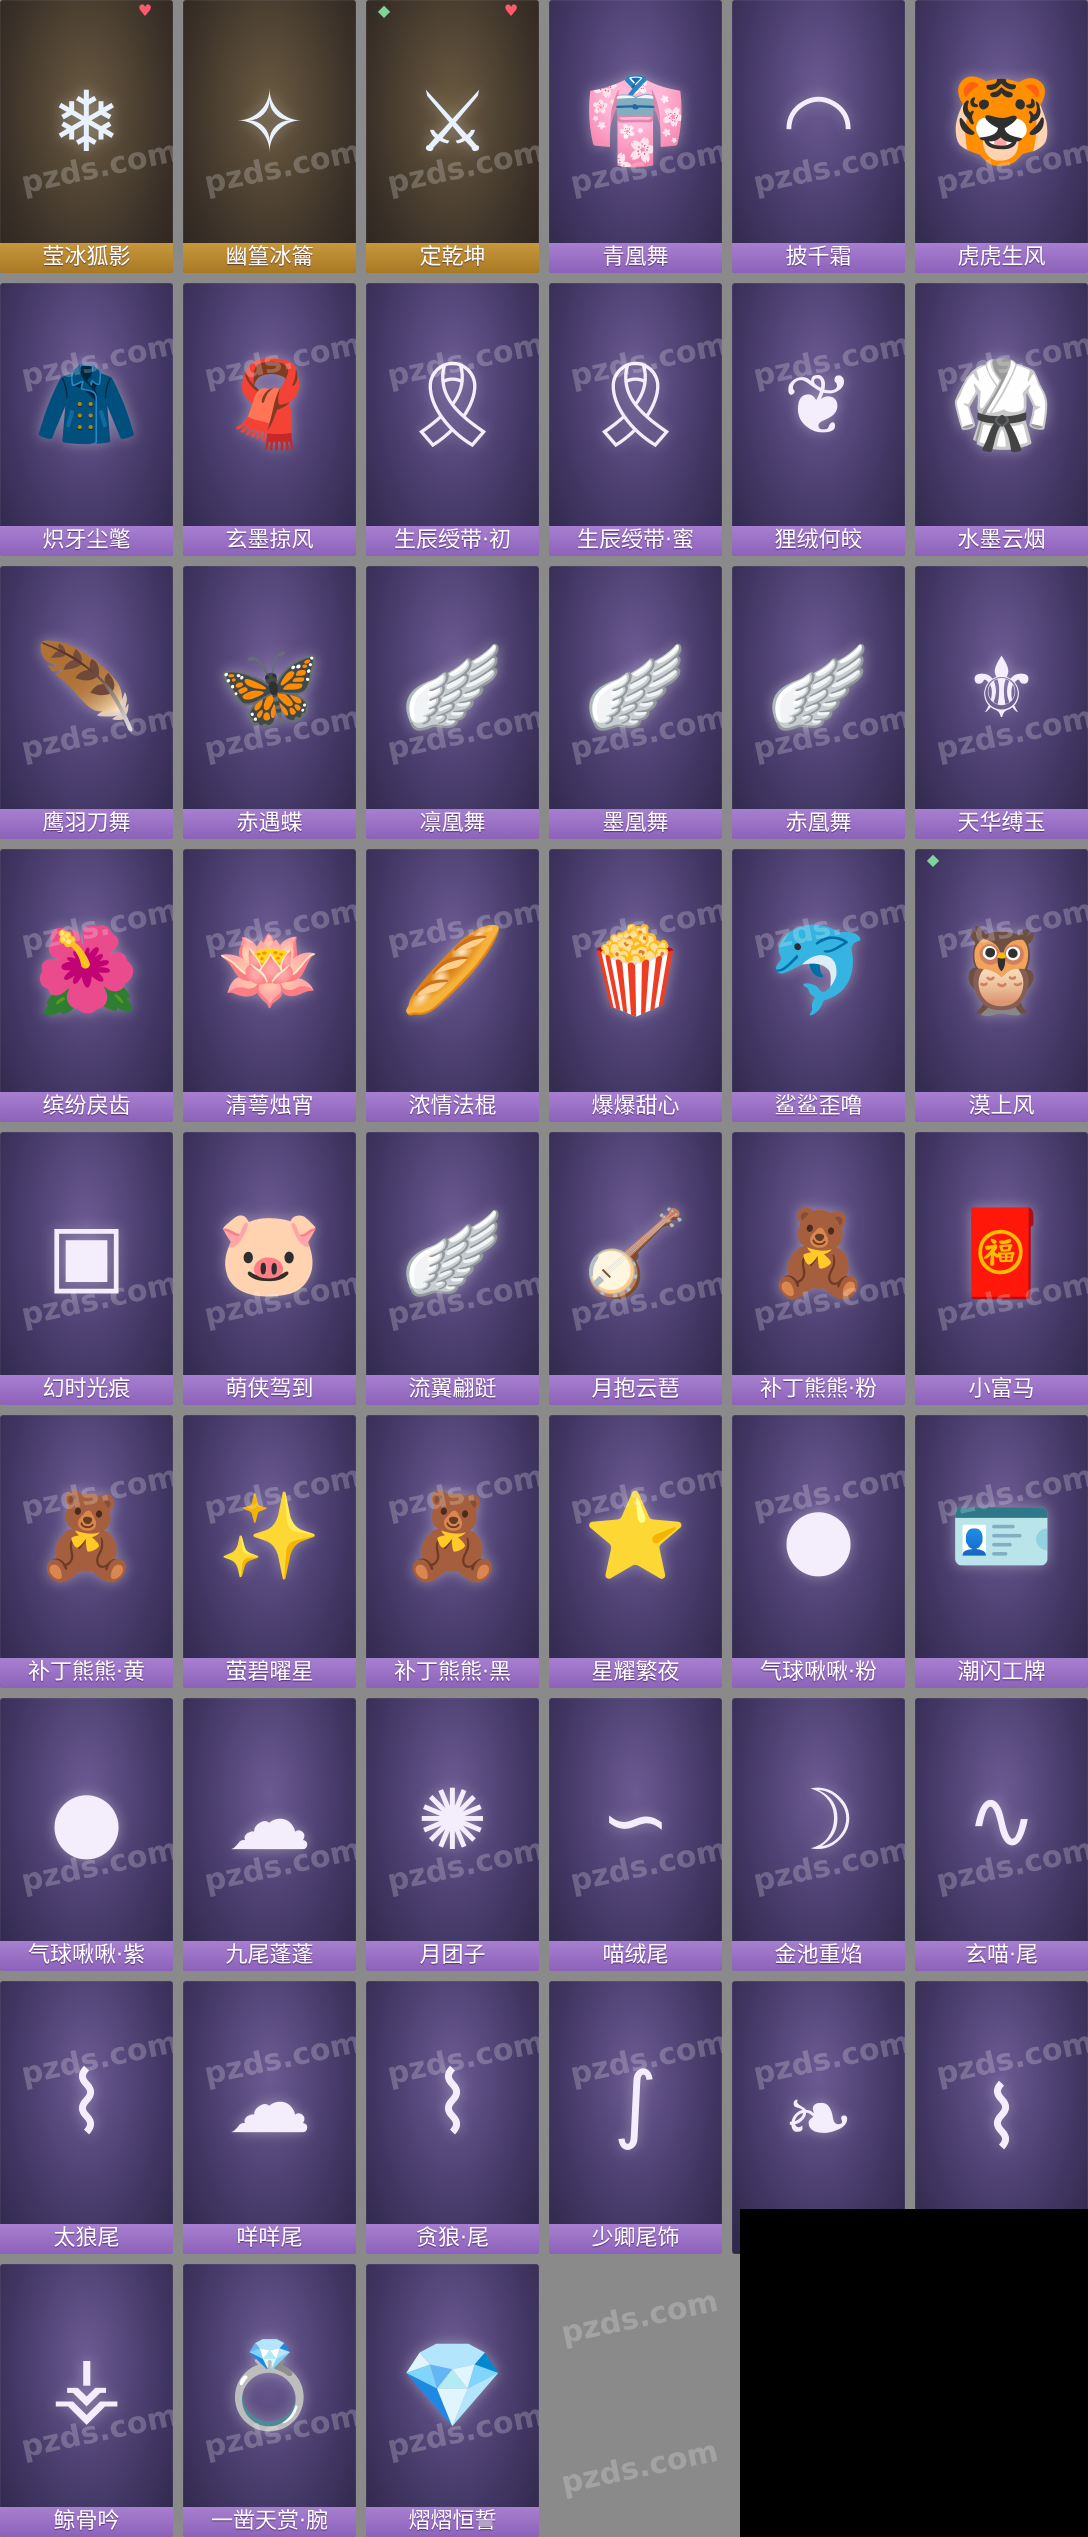 The height and width of the screenshot is (2537, 1088). I want to click on item-card: ⚶ pzds.com 鲸骨吟, so click(86, 2400).